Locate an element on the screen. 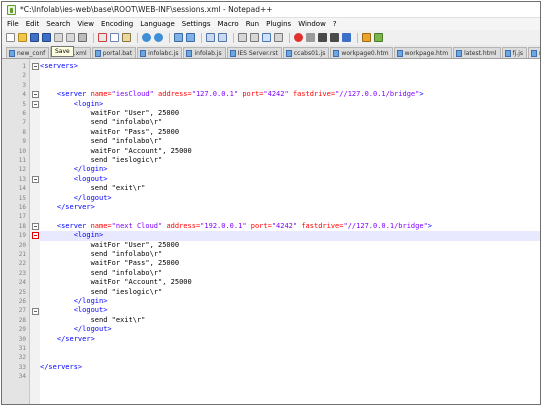 The width and height of the screenshot is (542, 406). print-icon is located at coordinates (82, 37).